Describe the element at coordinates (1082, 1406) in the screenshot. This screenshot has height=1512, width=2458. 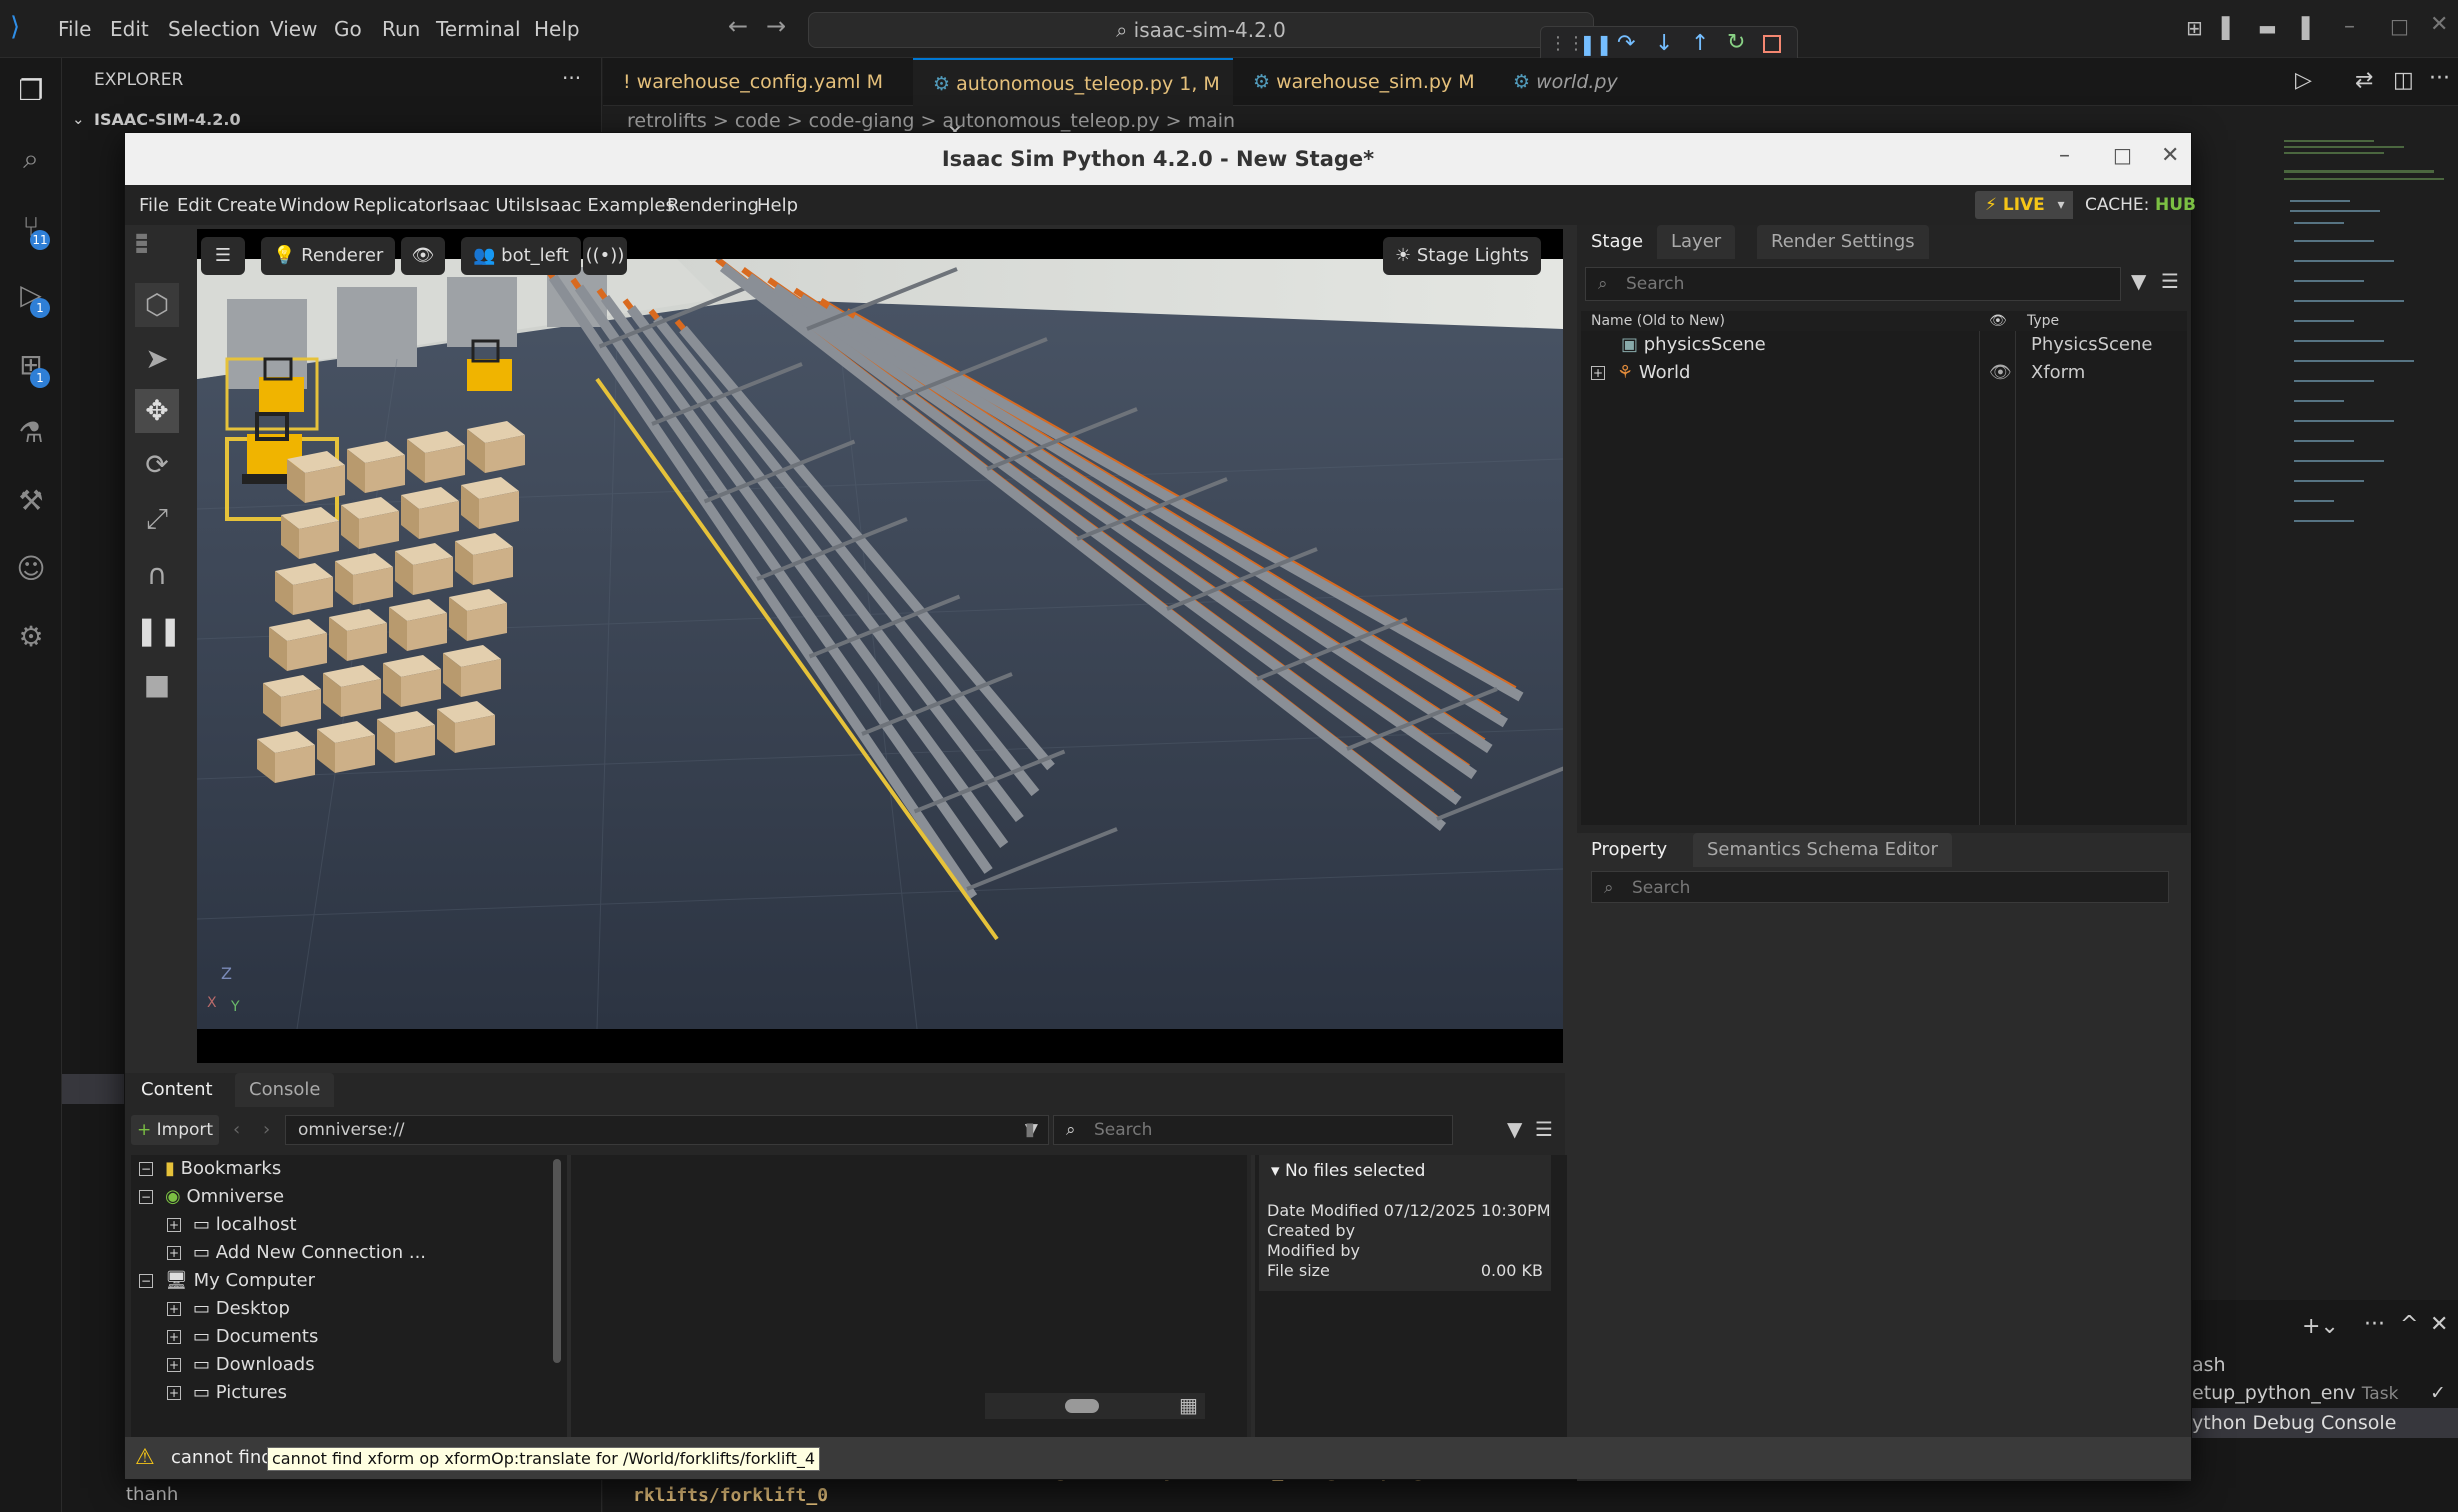
I see `slider-thumb` at that location.